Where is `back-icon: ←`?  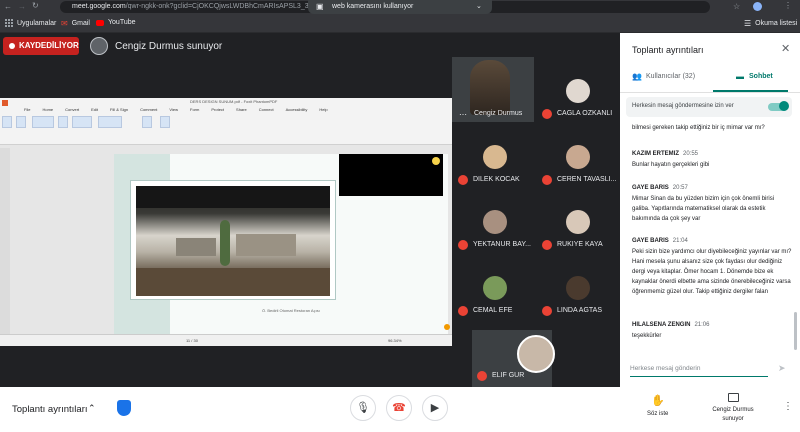 back-icon: ← is located at coordinates (8, 6).